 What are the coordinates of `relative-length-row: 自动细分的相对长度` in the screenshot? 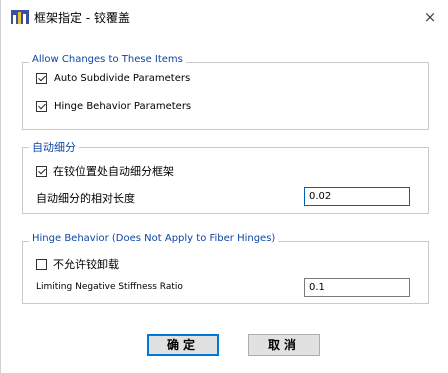 It's located at (85, 198).